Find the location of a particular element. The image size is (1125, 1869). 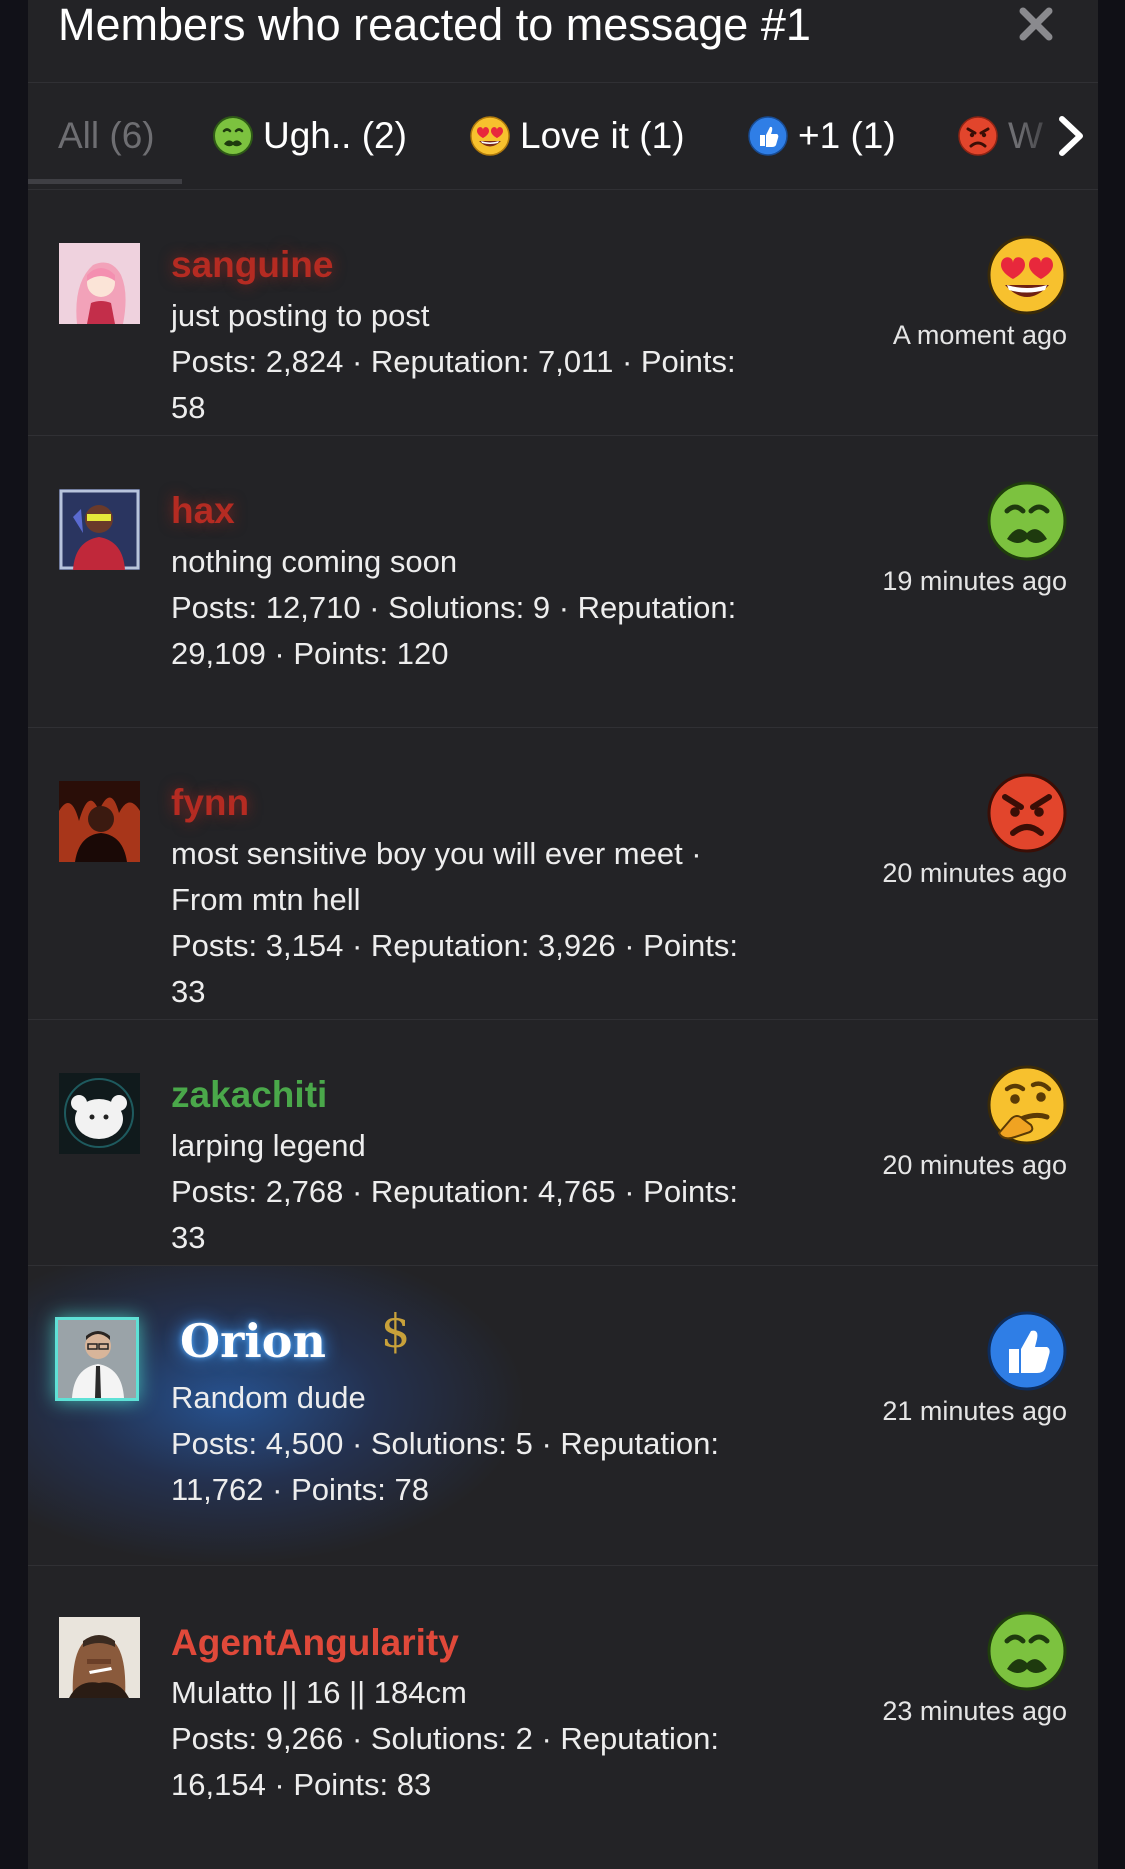

username: AgentAngularity is located at coordinates (315, 1643).